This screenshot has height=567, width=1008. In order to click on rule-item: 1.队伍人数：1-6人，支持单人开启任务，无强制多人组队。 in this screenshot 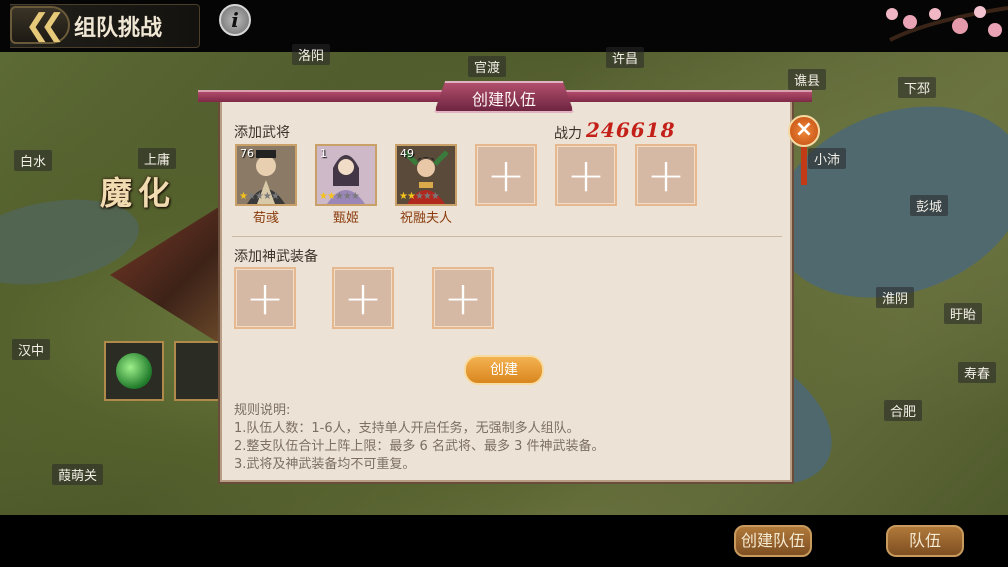, I will do `click(407, 428)`.